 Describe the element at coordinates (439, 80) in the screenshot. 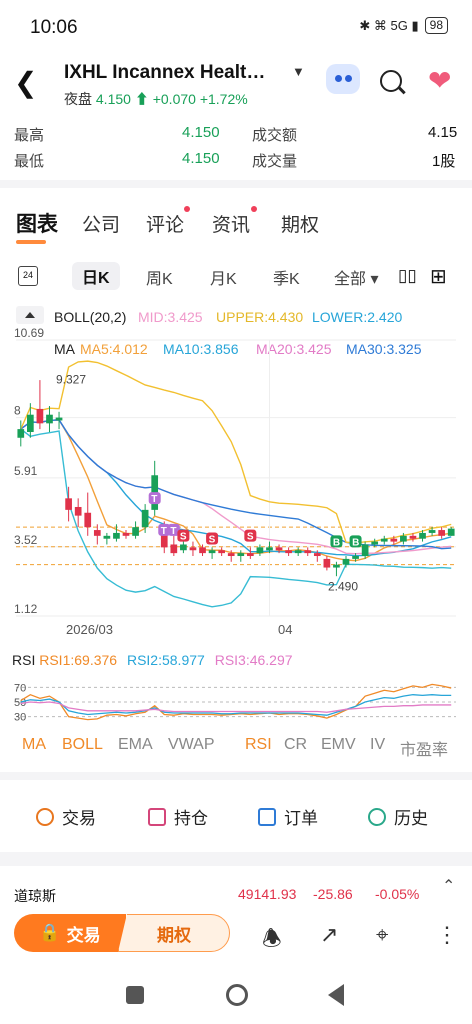

I see `favorite-heart-icon: ❤` at that location.